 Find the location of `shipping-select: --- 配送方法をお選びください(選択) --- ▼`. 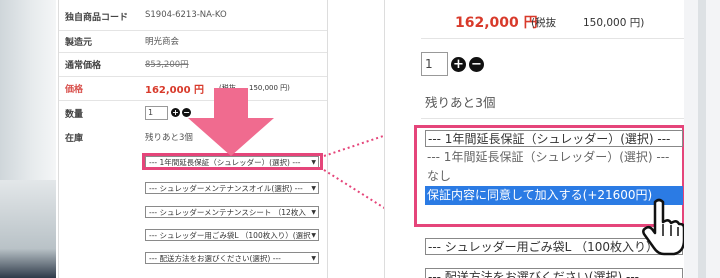

shipping-select: --- 配送方法をお選びください(選択) --- ▼ is located at coordinates (232, 258).